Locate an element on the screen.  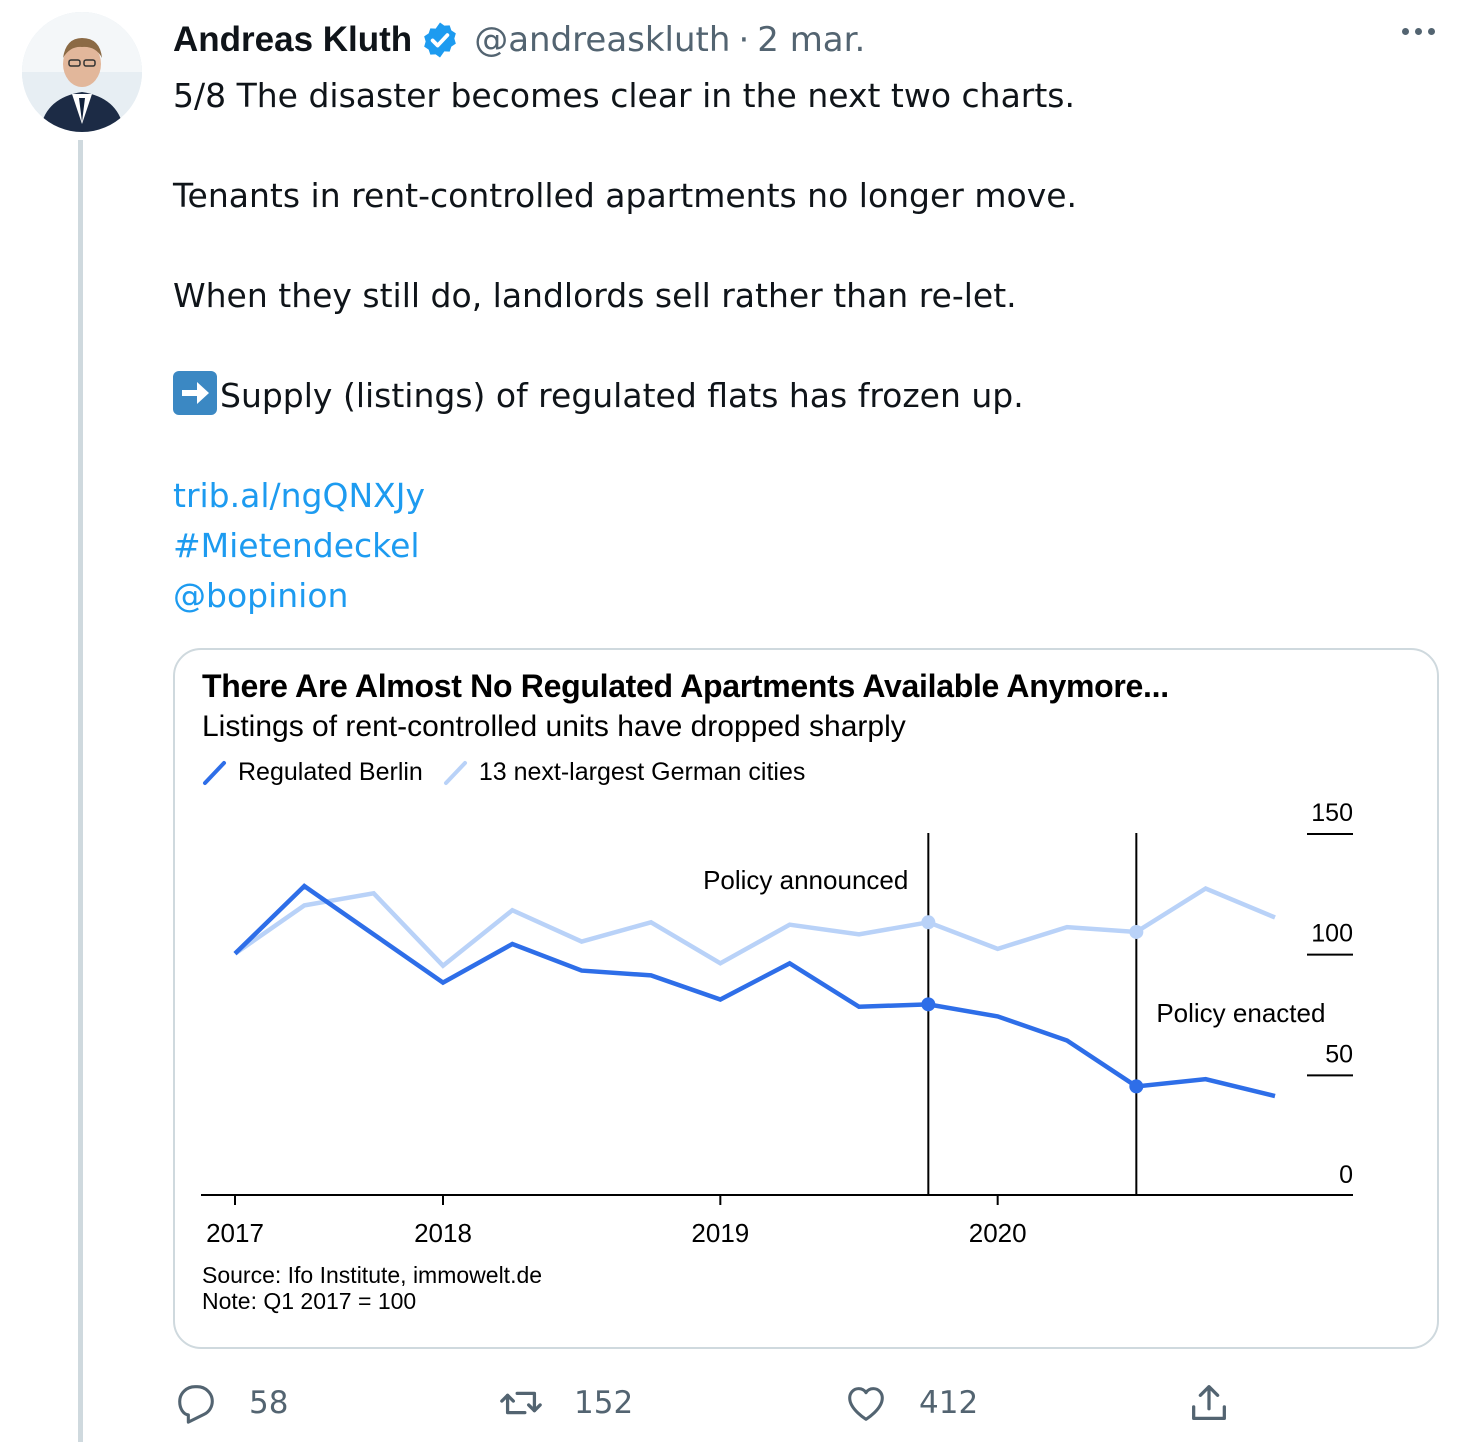
heart-icon is located at coordinates (866, 1404).